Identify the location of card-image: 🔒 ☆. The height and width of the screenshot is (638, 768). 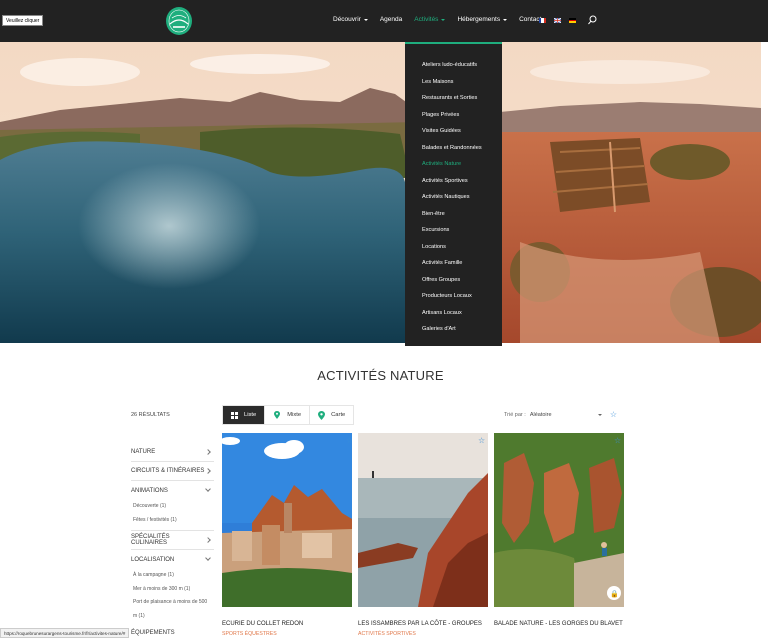
(559, 520).